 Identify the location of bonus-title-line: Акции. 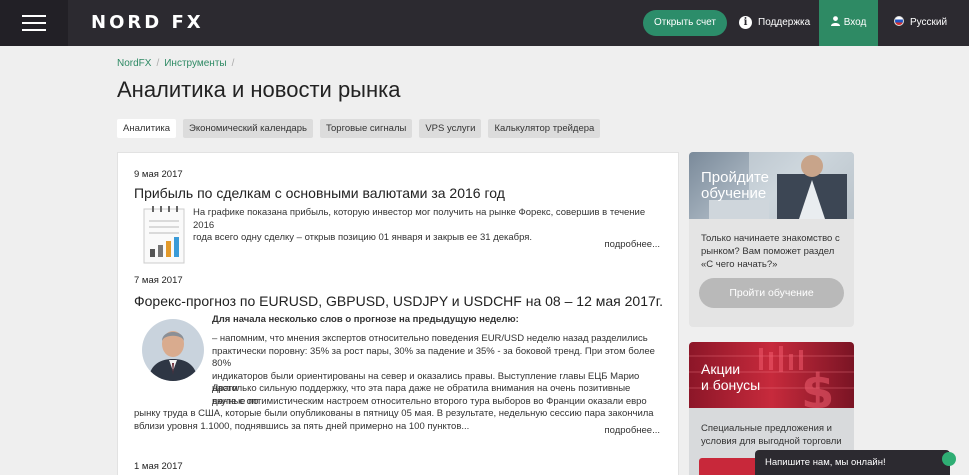
(721, 369).